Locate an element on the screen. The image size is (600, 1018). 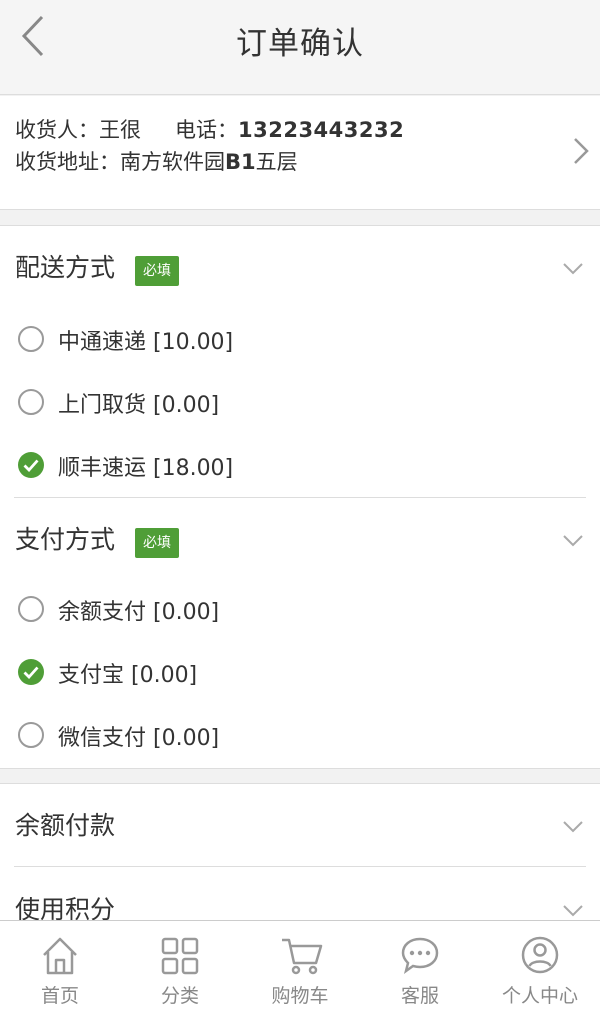
receiver-line: 收货人：王很 电话：13223443232 is located at coordinates (209, 129).